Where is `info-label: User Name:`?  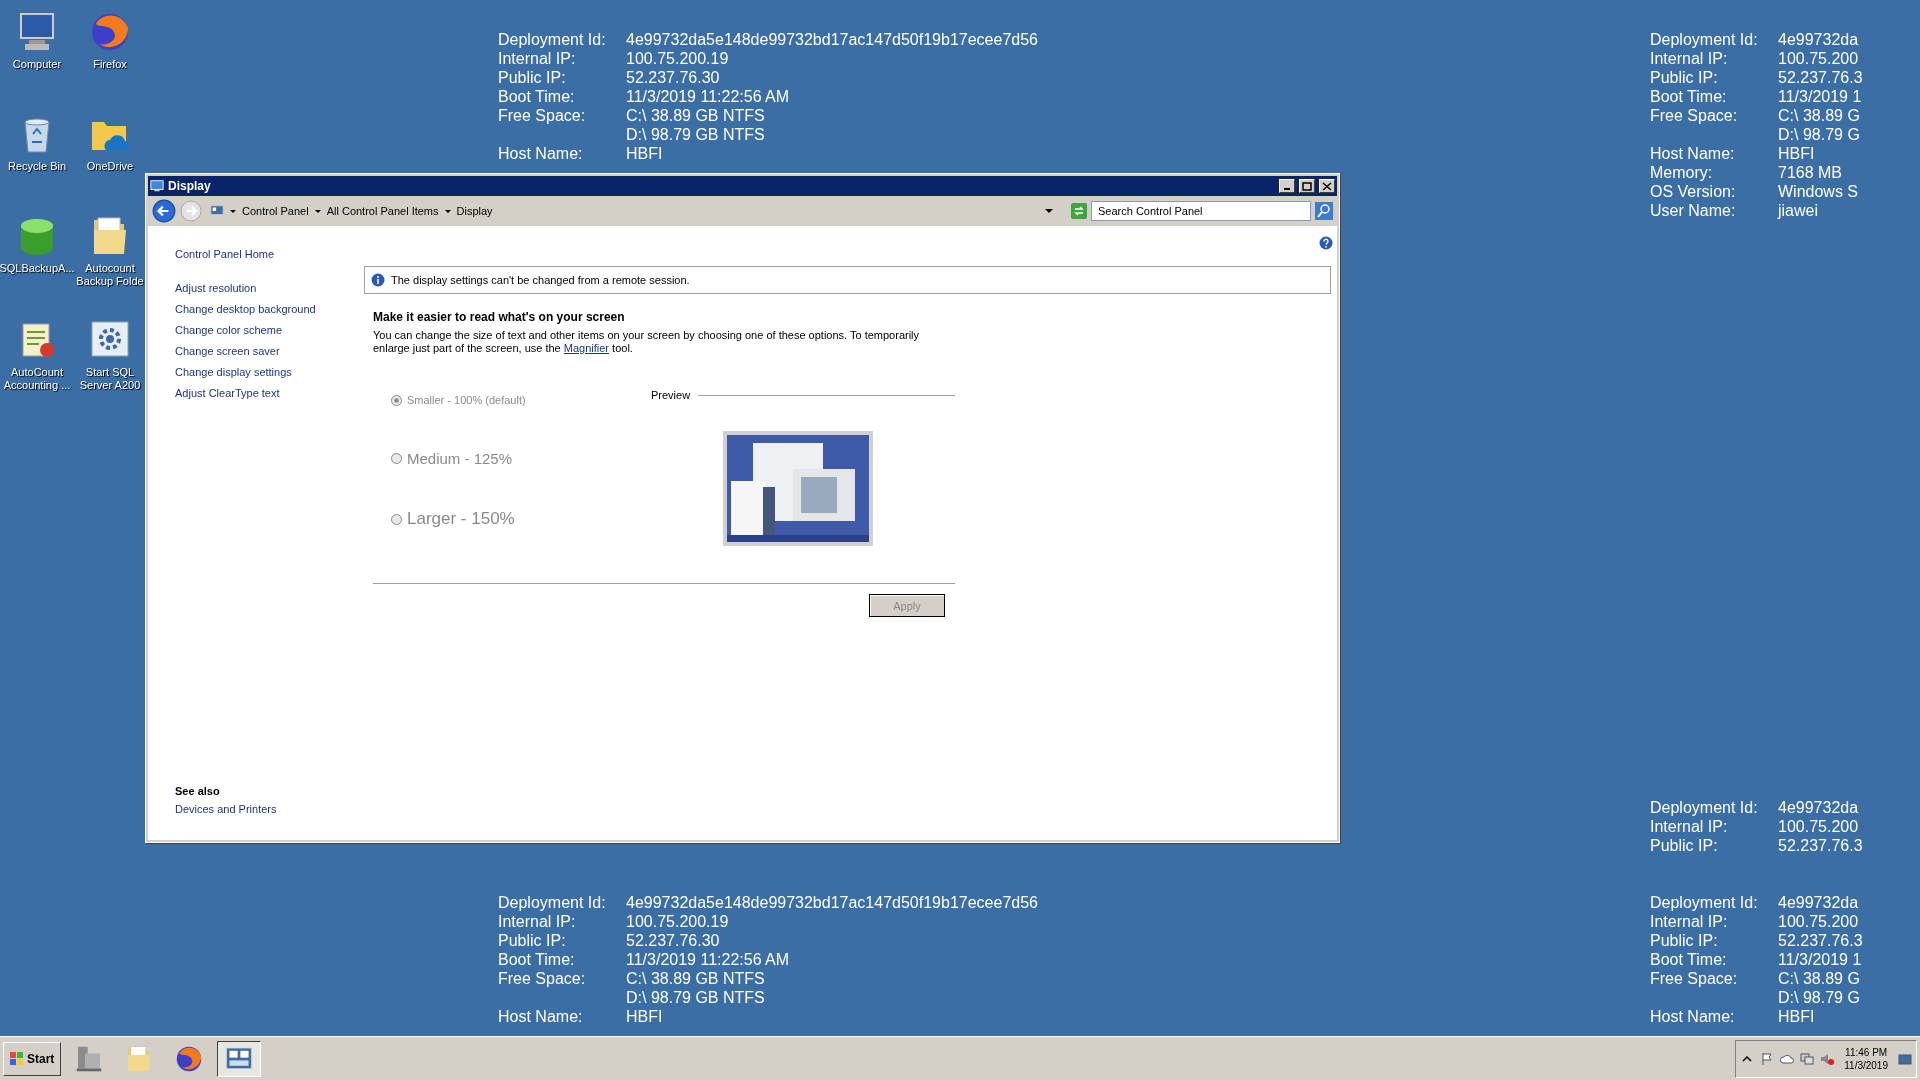
info-label: User Name: is located at coordinates (1693, 210).